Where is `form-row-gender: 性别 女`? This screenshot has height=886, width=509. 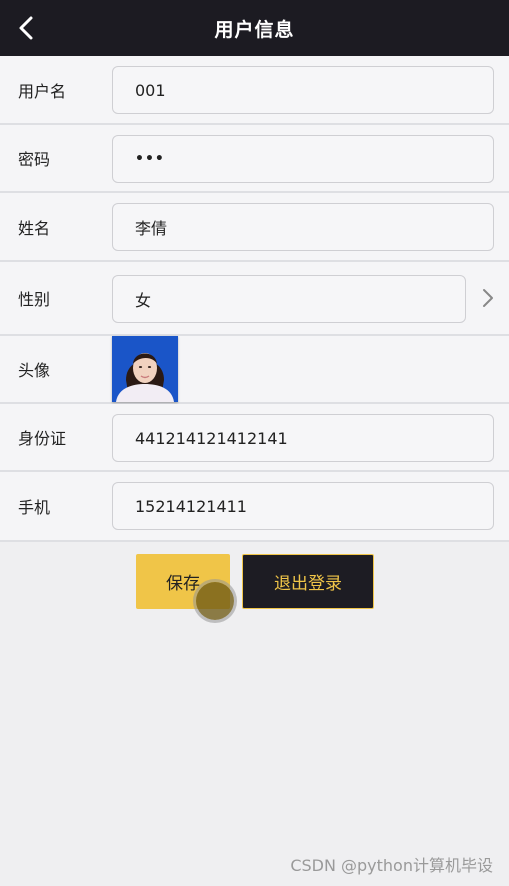 form-row-gender: 性别 女 is located at coordinates (254, 299).